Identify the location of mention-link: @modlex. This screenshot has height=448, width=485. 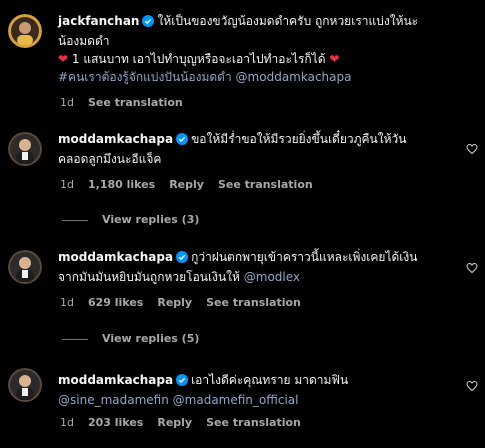
(272, 277).